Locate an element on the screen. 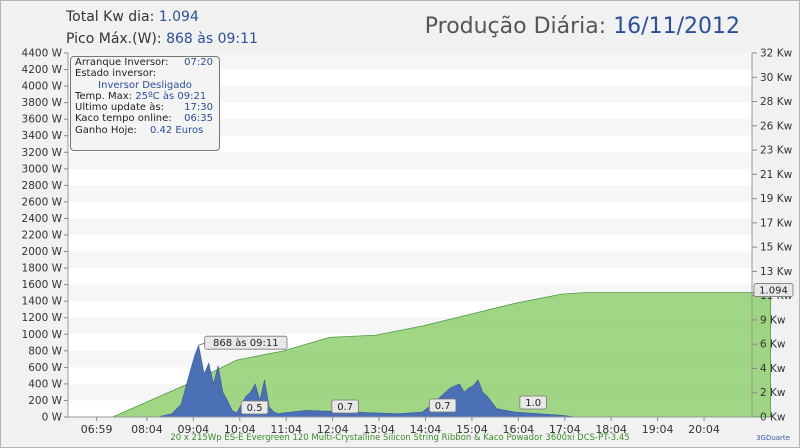 The image size is (800, 448). temp-row: Temp. Max: 25ºC às 09:21 is located at coordinates (145, 96).